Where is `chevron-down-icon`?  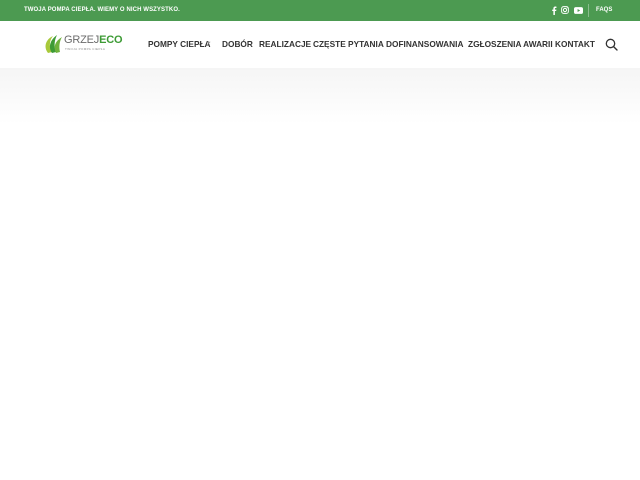 chevron-down-icon is located at coordinates (208, 42).